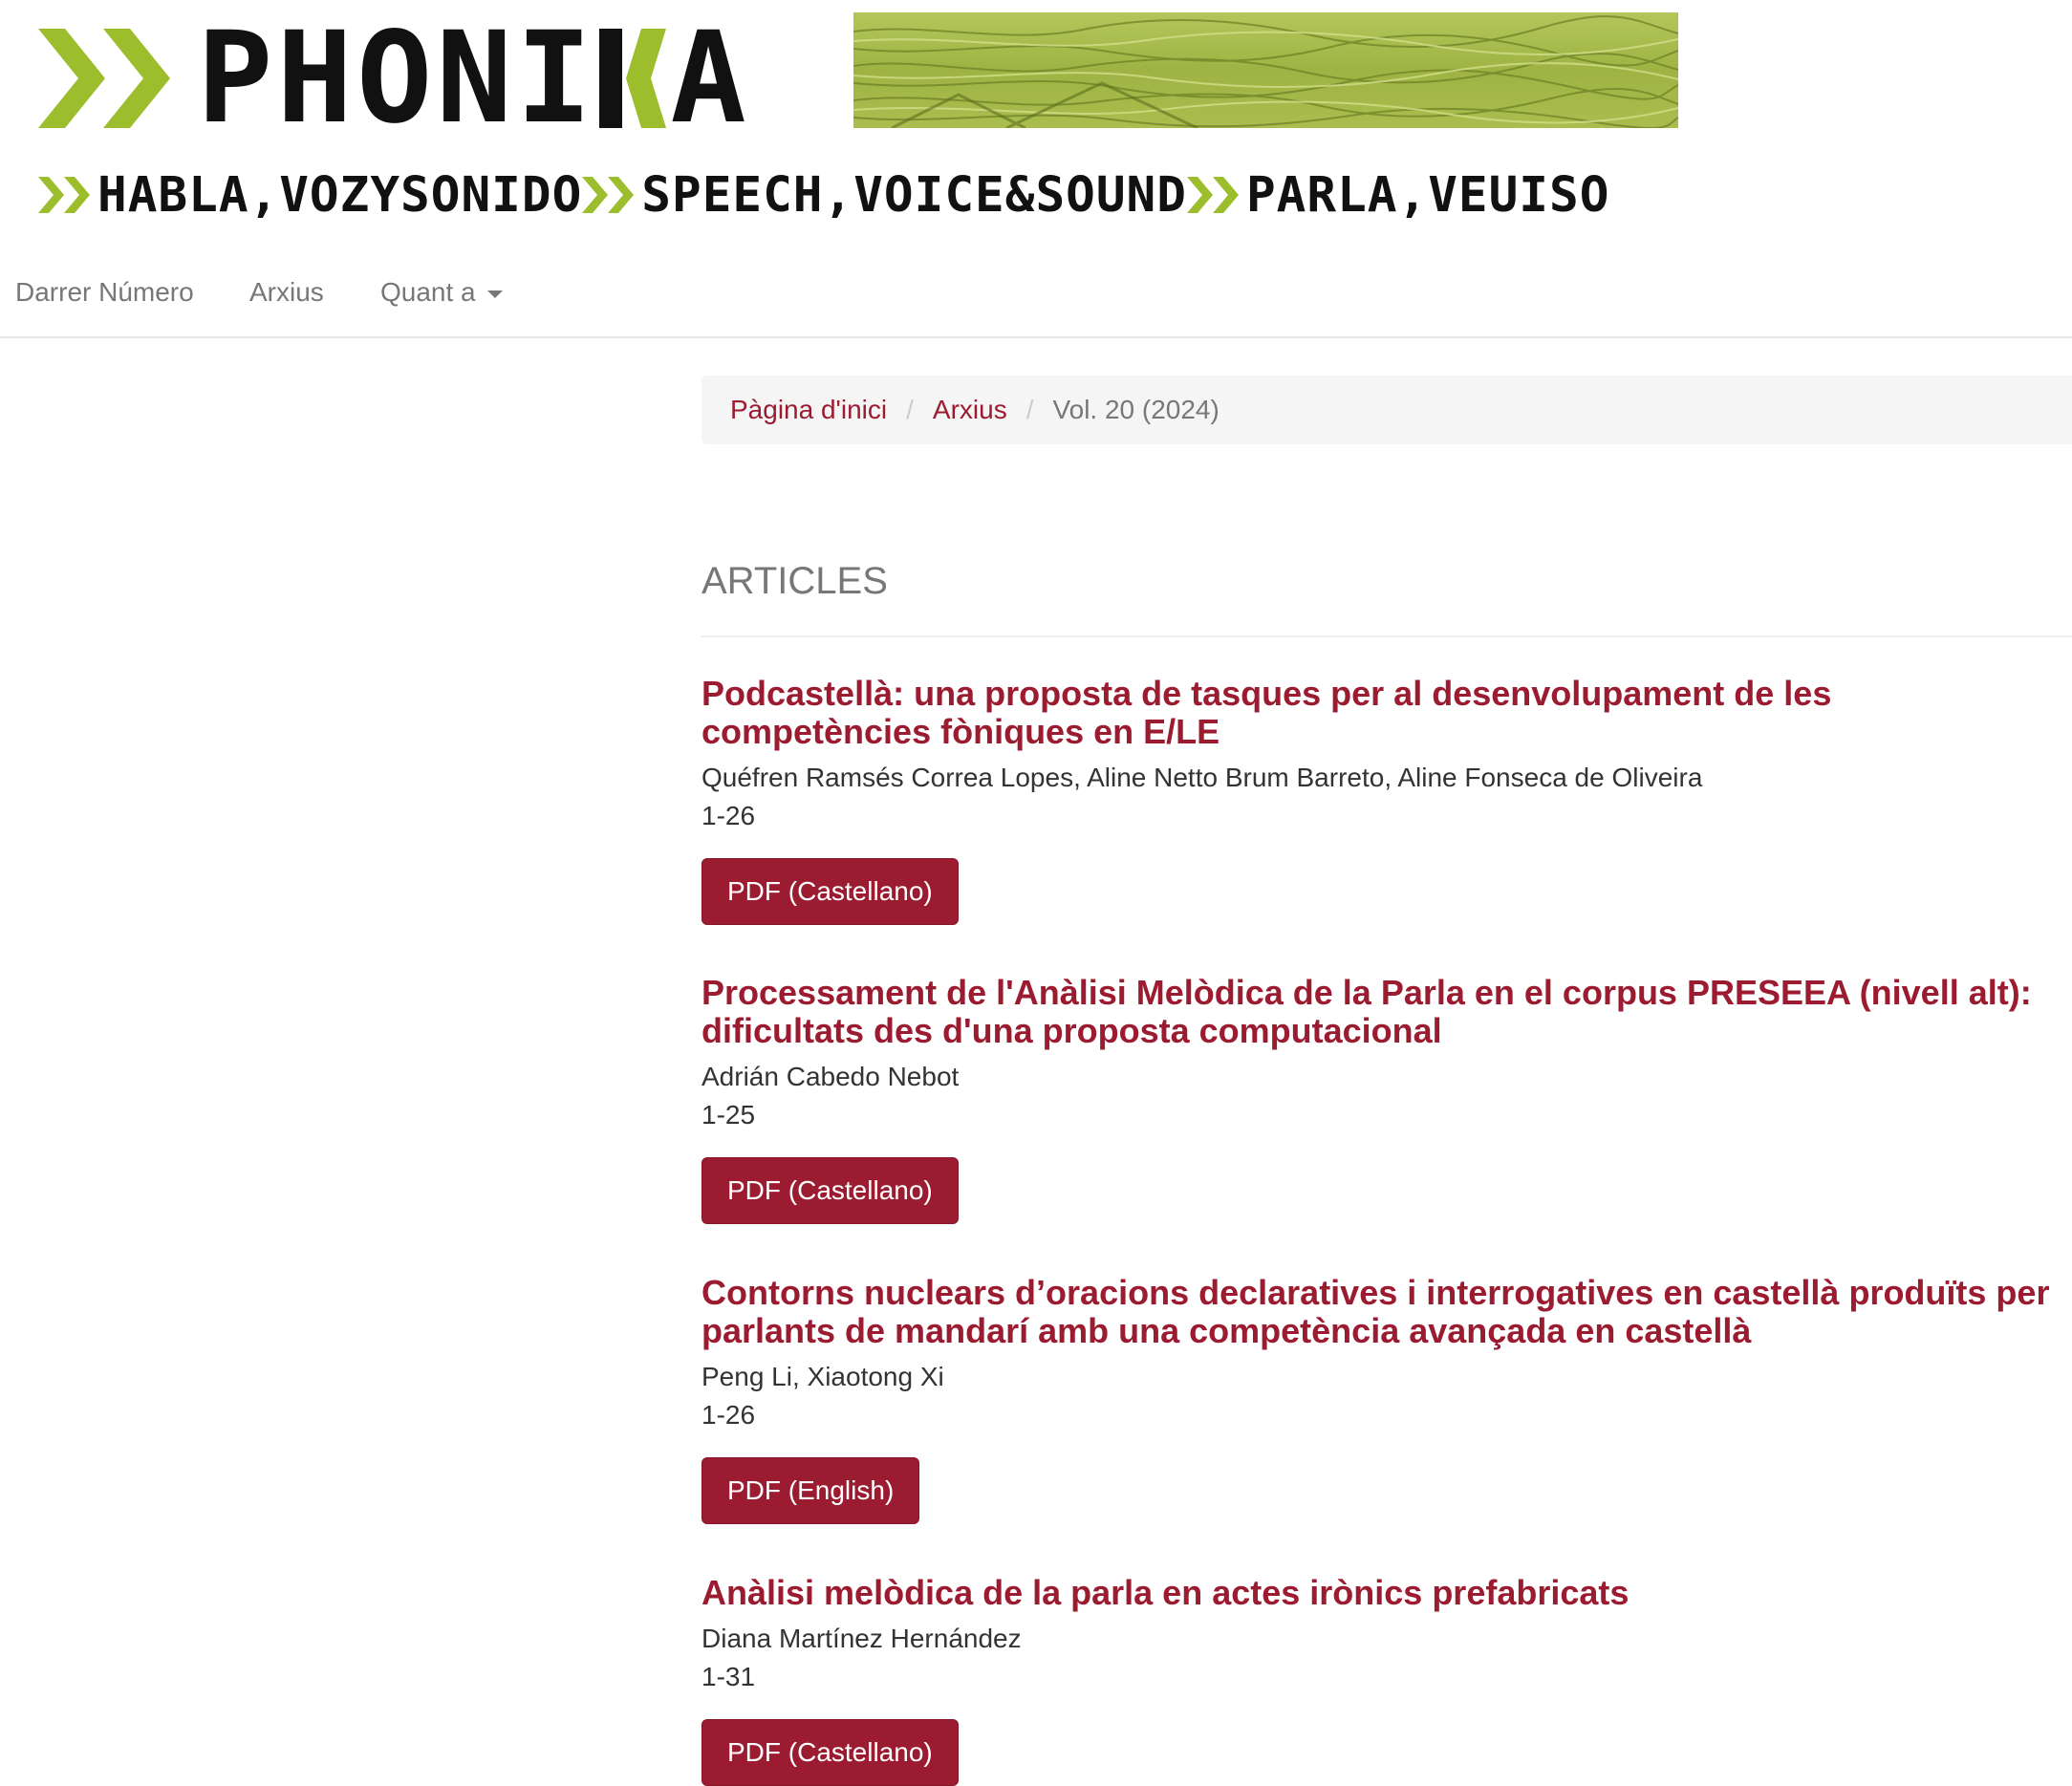 The height and width of the screenshot is (1786, 2072). Describe the element at coordinates (728, 1676) in the screenshot. I see `article-pages: 1-31` at that location.